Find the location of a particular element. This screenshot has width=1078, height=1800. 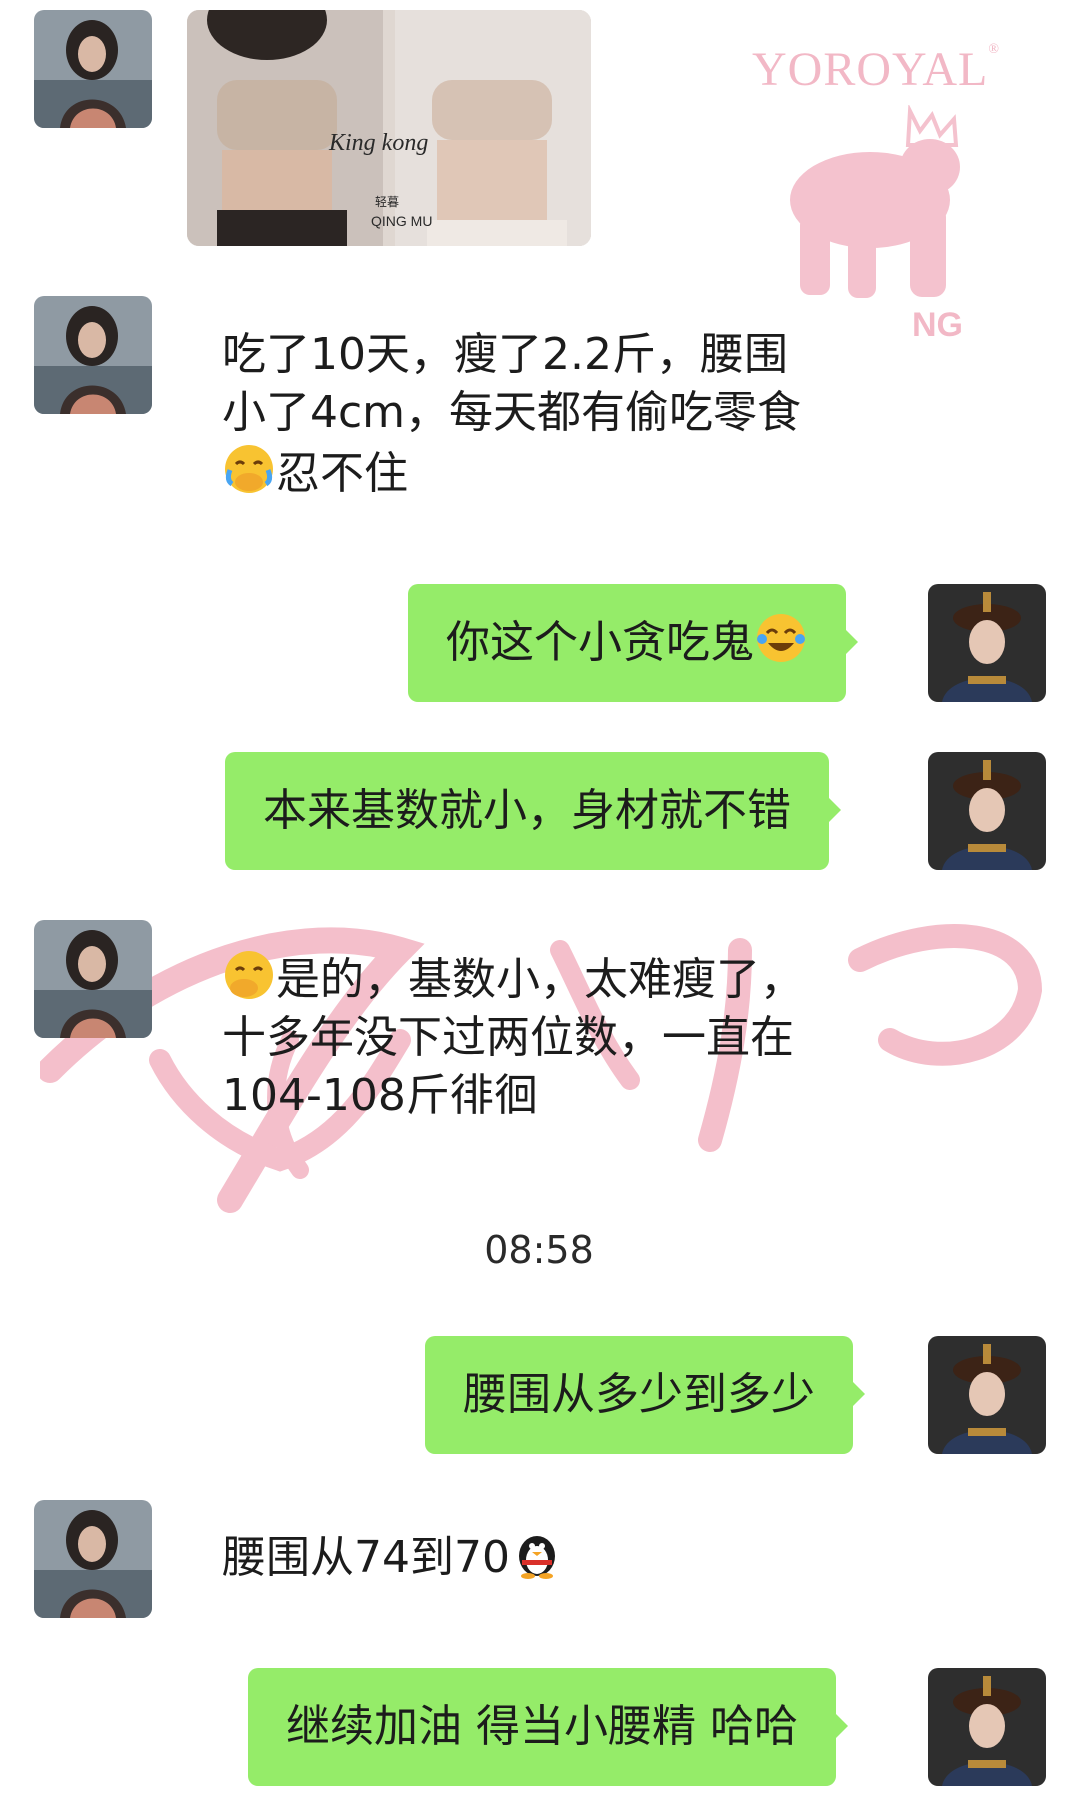

message-line: 小了4cm，每天都有偷吃零食 is located at coordinates (512, 412).